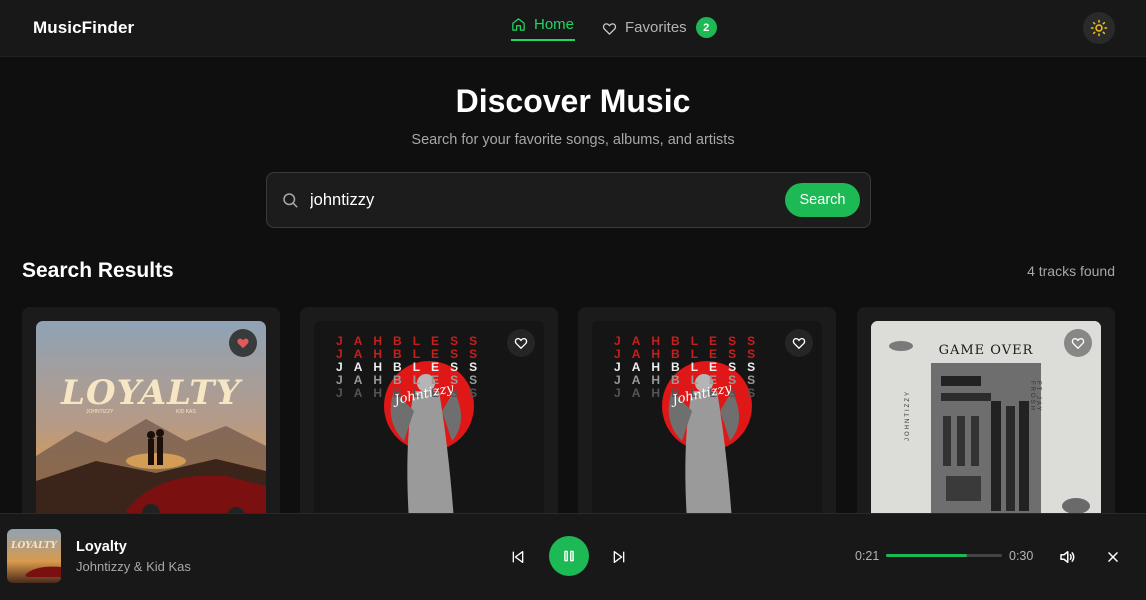 This screenshot has height=600, width=1146. Describe the element at coordinates (98, 270) in the screenshot. I see `results-heading: Search Results` at that location.